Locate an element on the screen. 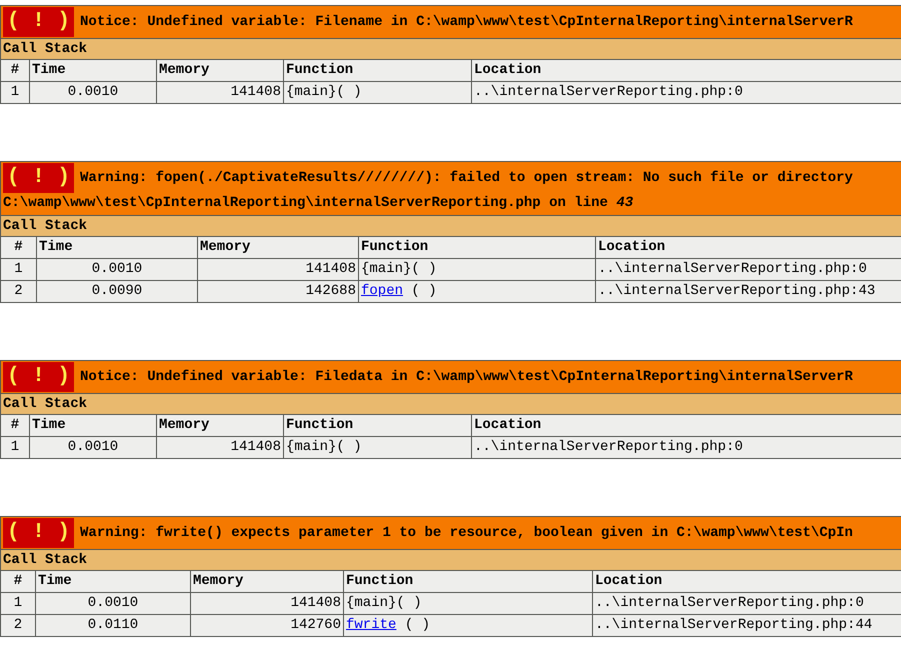  table-cell: 0.0110 is located at coordinates (113, 625).